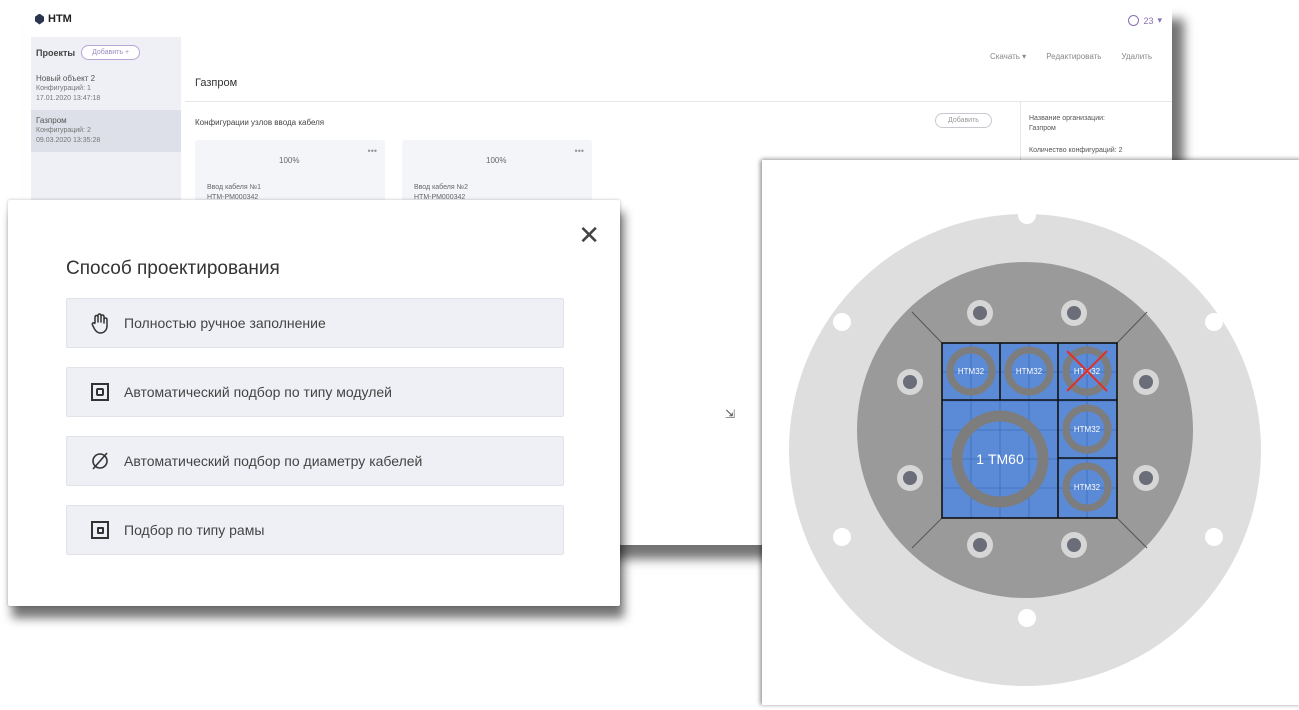  I want to click on add-config-button: Добавить, so click(963, 120).